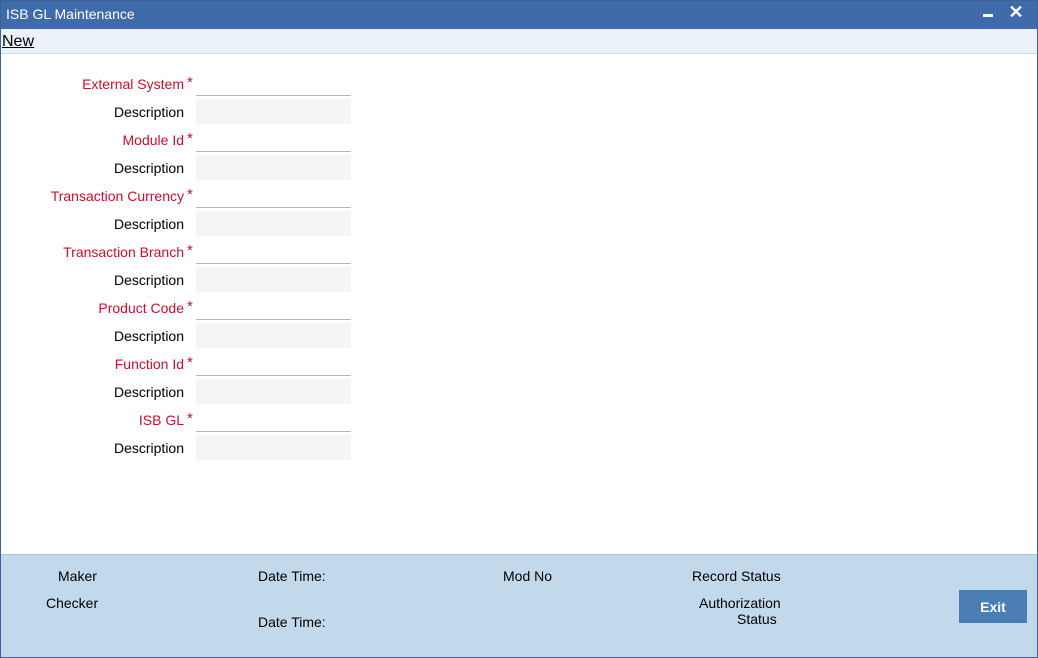 This screenshot has width=1038, height=658. Describe the element at coordinates (988, 14) in the screenshot. I see `minimize-icon` at that location.